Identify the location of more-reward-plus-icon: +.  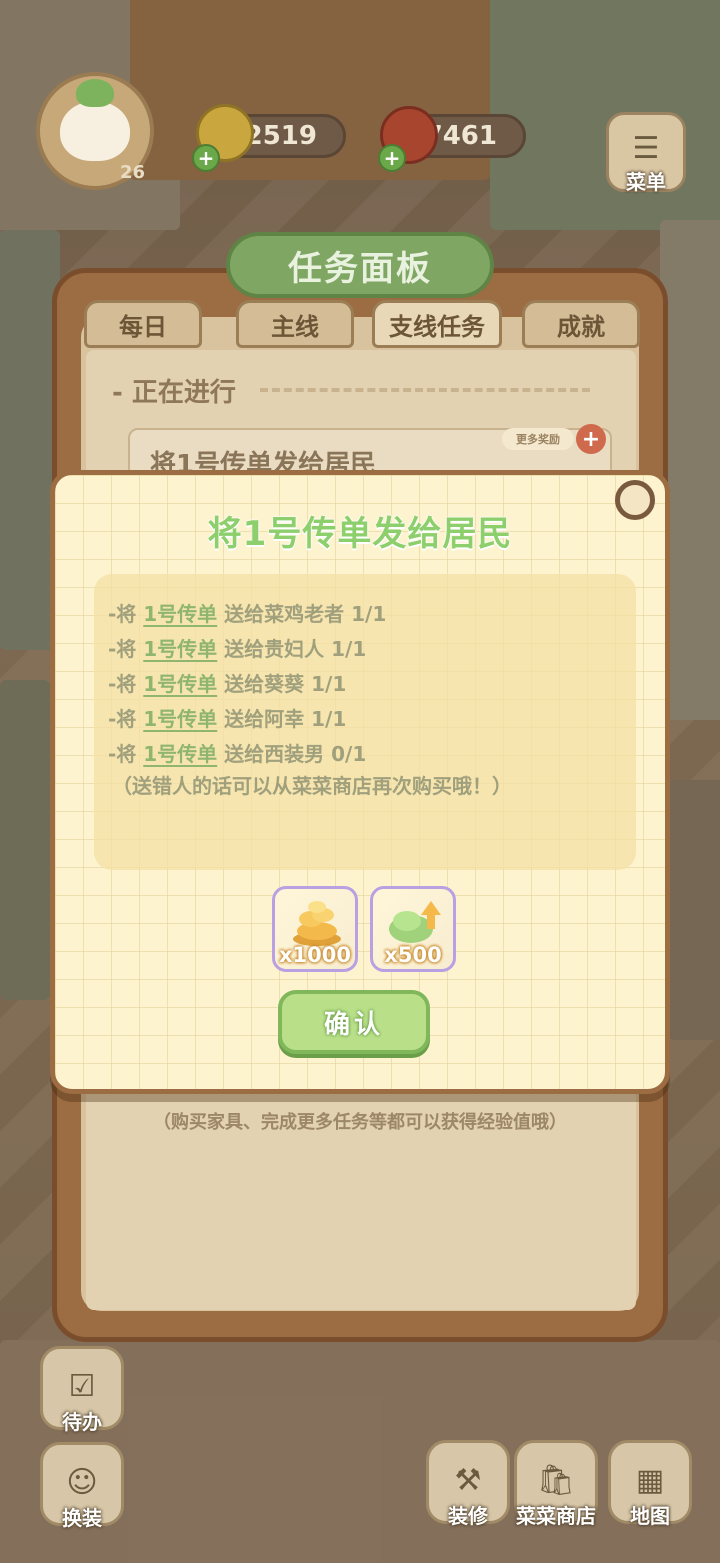
(591, 439).